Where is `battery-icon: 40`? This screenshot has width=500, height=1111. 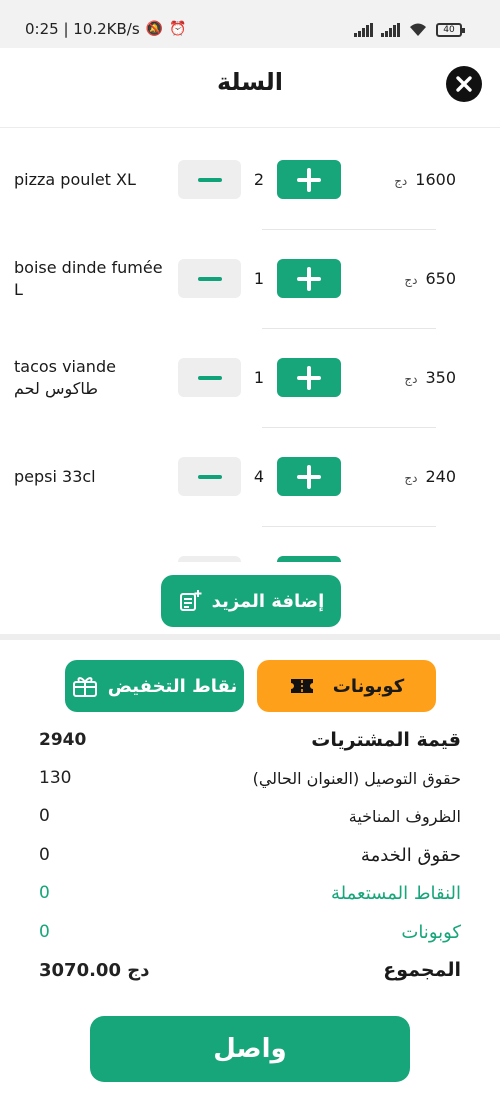
battery-icon: 40 is located at coordinates (450, 30).